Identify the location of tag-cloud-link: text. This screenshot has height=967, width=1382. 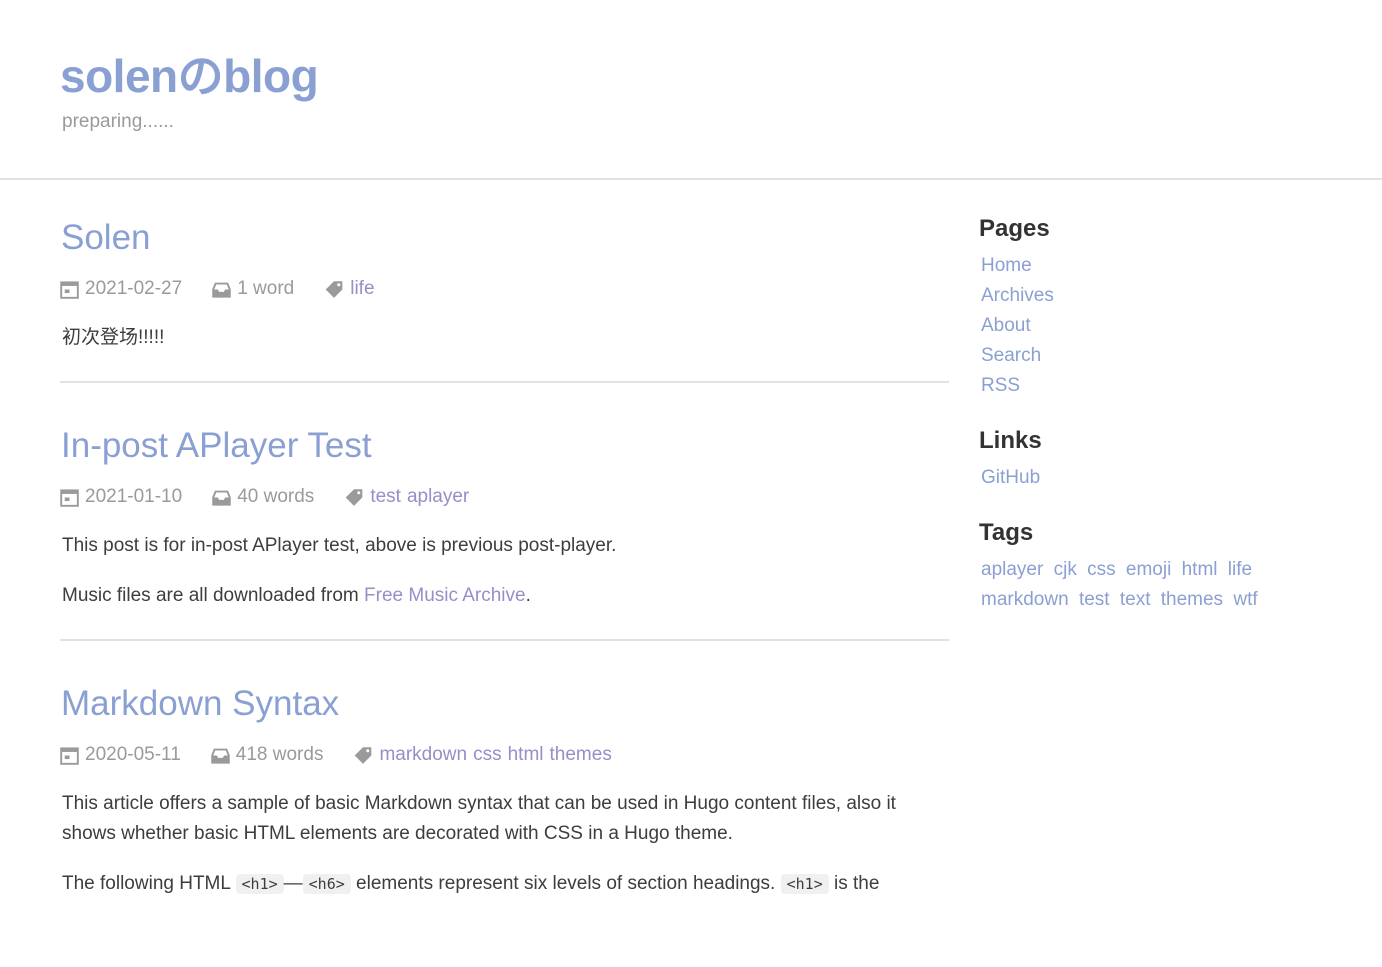
(1135, 599).